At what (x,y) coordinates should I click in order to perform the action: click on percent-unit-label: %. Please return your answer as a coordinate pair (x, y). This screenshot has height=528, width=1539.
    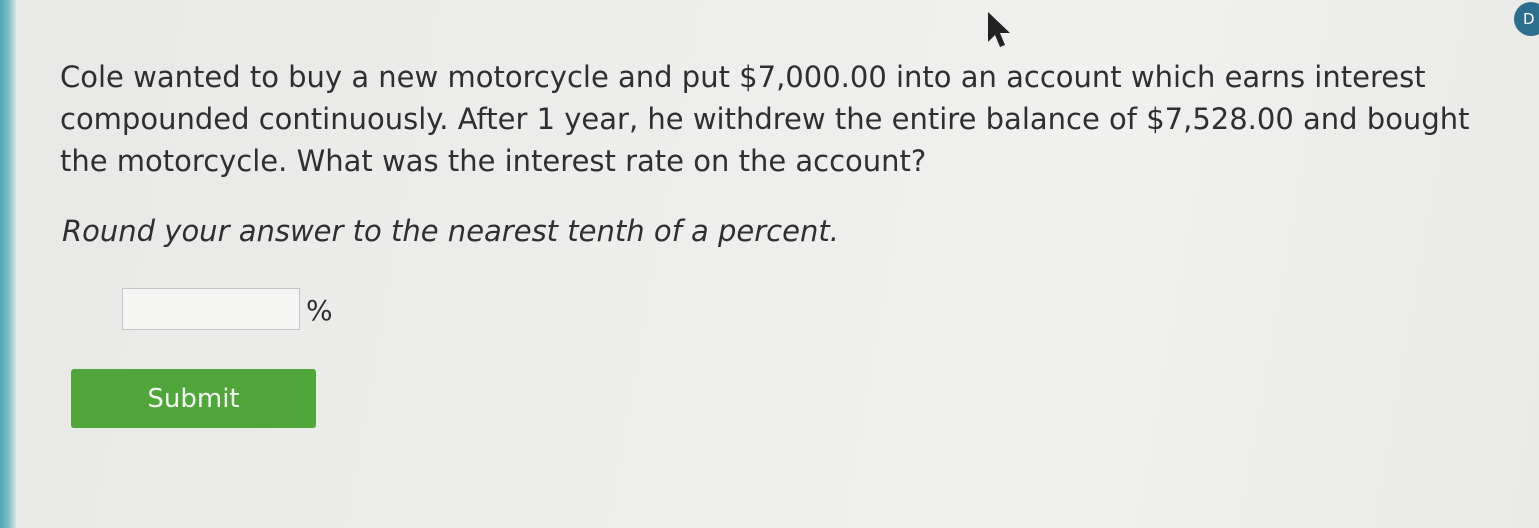
    Looking at the image, I should click on (319, 310).